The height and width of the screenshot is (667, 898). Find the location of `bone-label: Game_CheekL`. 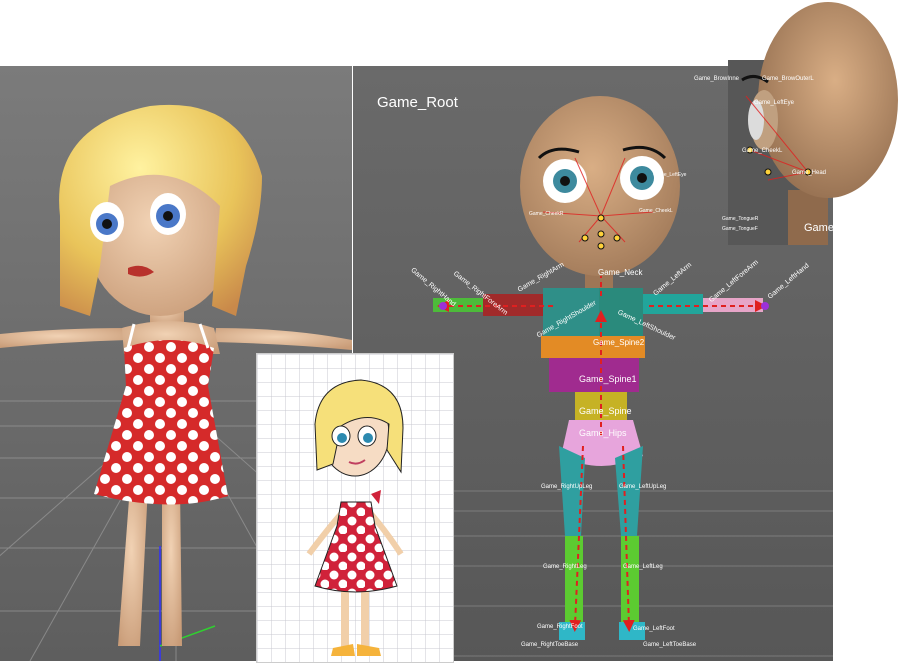

bone-label: Game_CheekL is located at coordinates (656, 211).